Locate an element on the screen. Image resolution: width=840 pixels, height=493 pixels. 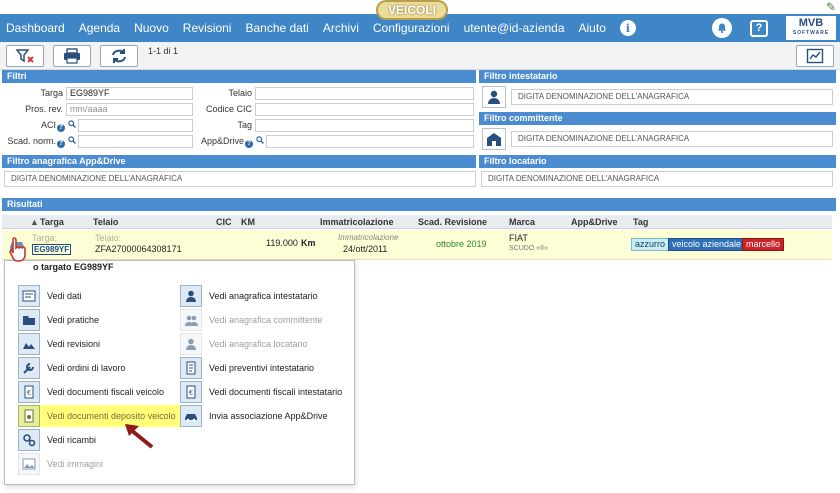
info-icon: i is located at coordinates (627, 28).